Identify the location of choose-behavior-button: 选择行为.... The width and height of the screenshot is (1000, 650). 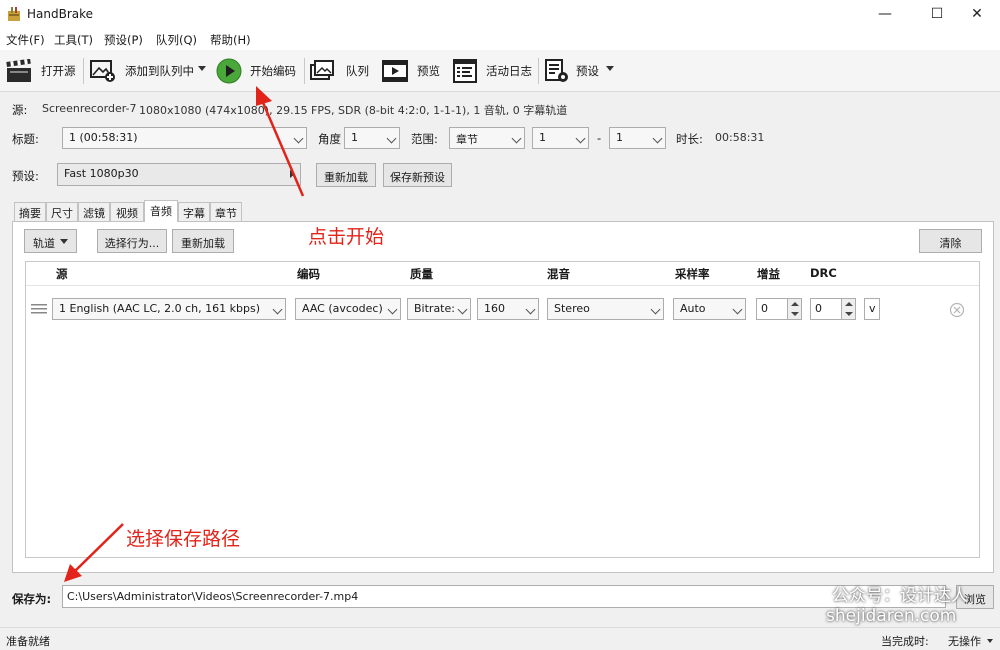
(132, 241).